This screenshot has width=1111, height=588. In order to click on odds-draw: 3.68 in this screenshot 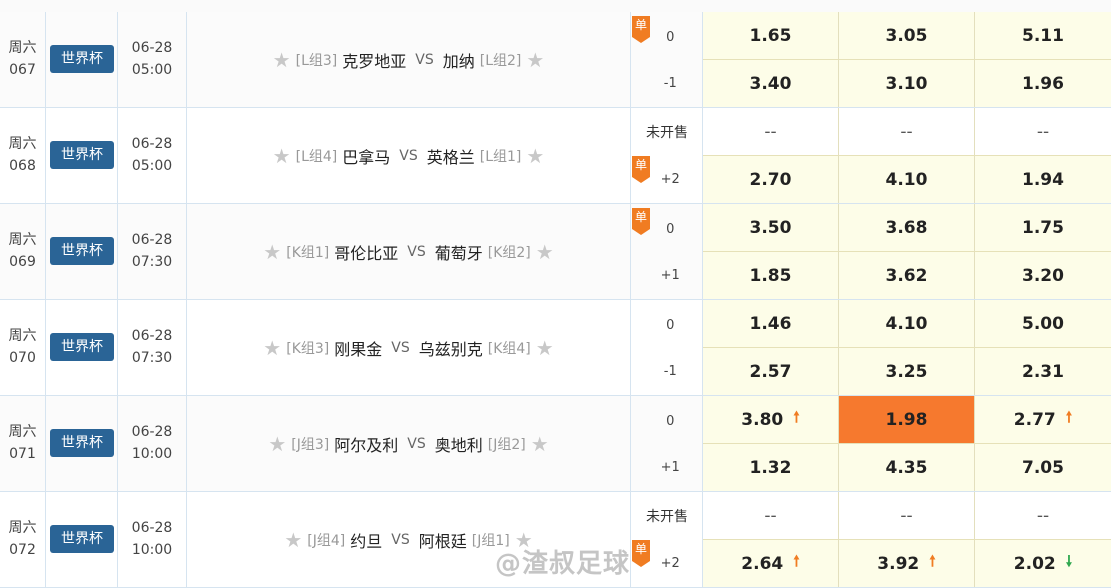, I will do `click(907, 227)`.